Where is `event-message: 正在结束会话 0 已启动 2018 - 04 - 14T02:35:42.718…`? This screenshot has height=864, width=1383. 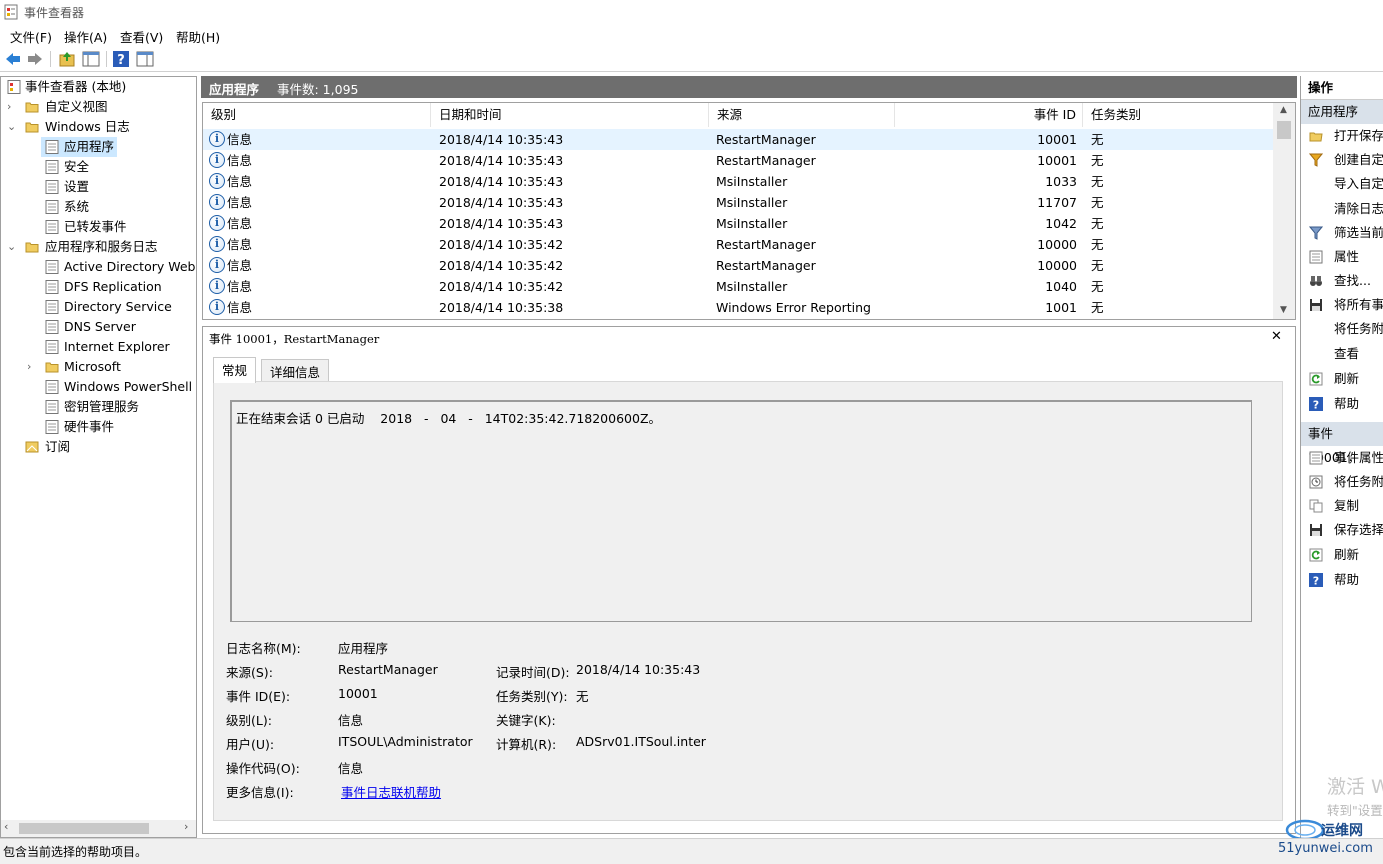 event-message: 正在结束会话 0 已启动 2018 - 04 - 14T02:35:42.718… is located at coordinates (449, 418).